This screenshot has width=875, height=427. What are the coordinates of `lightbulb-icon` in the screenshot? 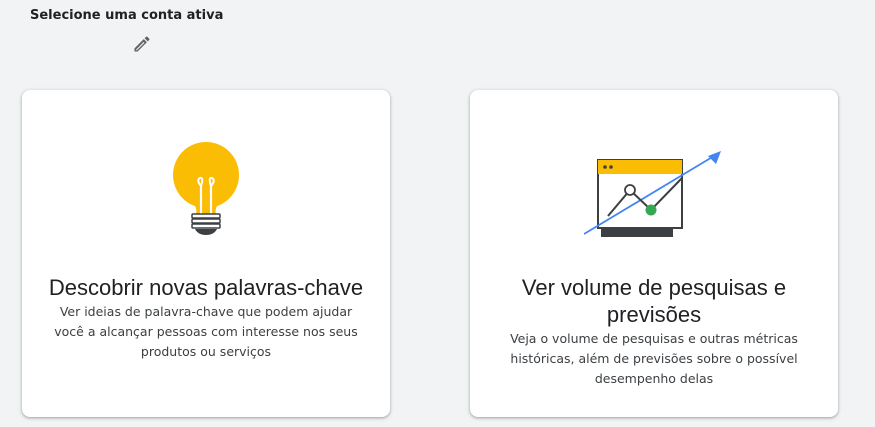 It's located at (206, 192).